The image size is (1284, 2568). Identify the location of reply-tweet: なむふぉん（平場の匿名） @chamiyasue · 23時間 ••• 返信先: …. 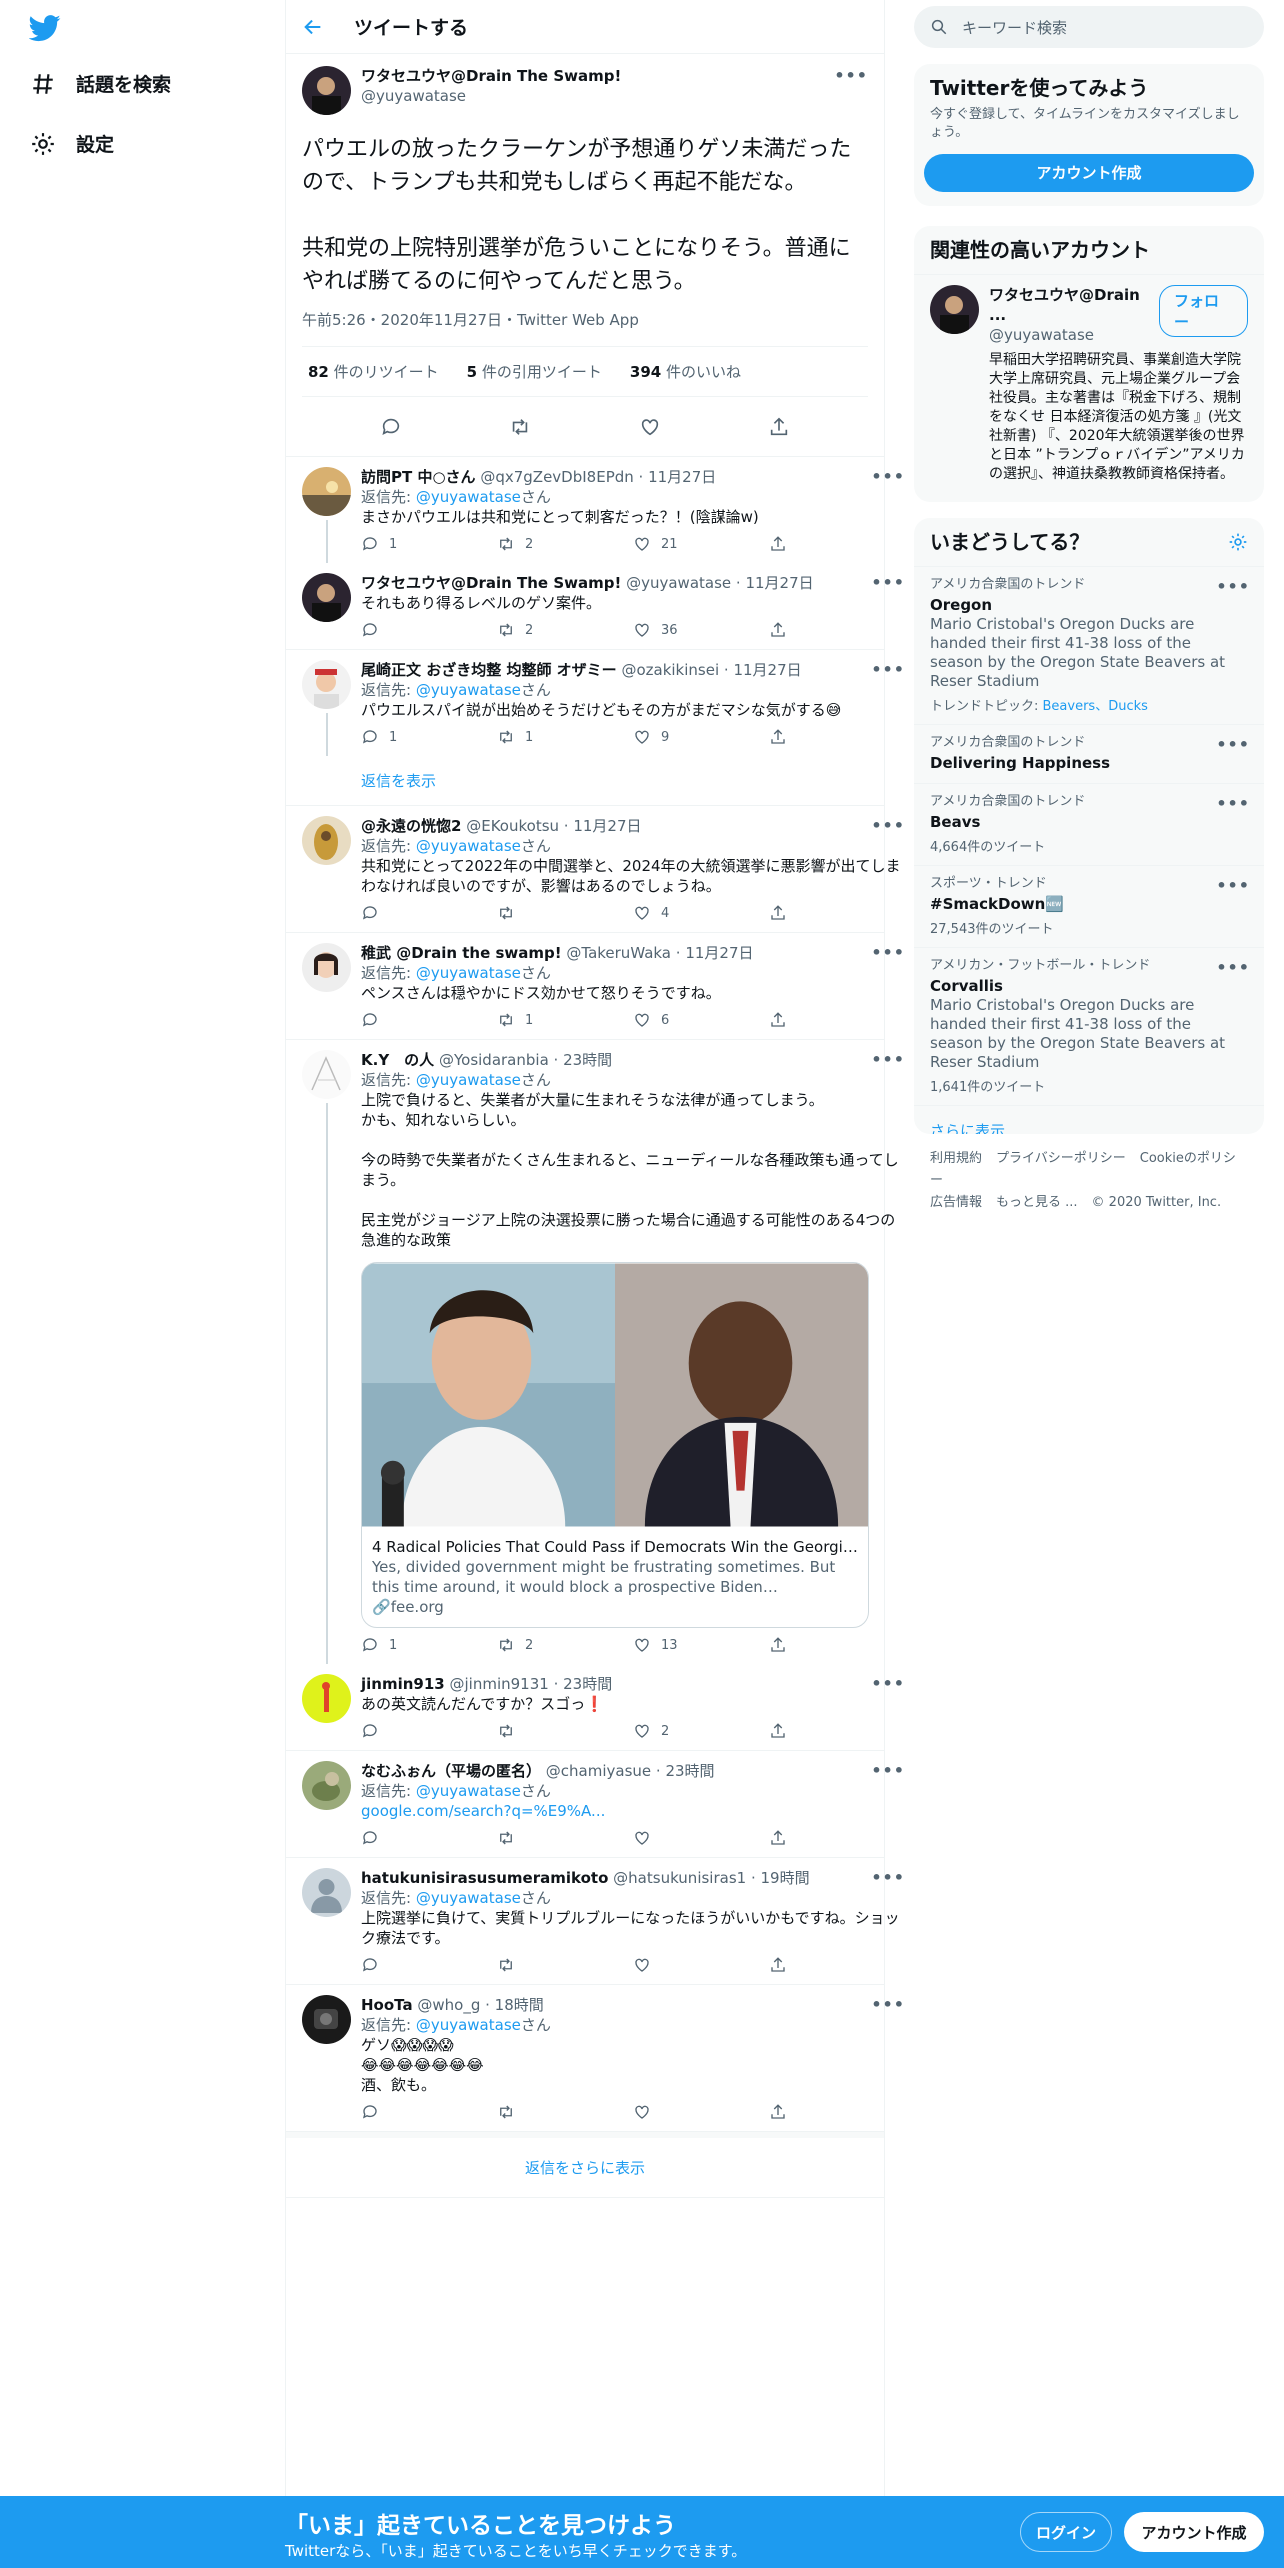
(595, 1804).